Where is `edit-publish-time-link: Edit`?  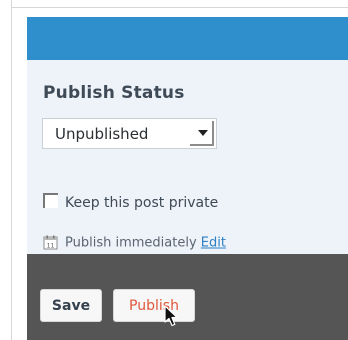
edit-publish-time-link: Edit is located at coordinates (213, 243).